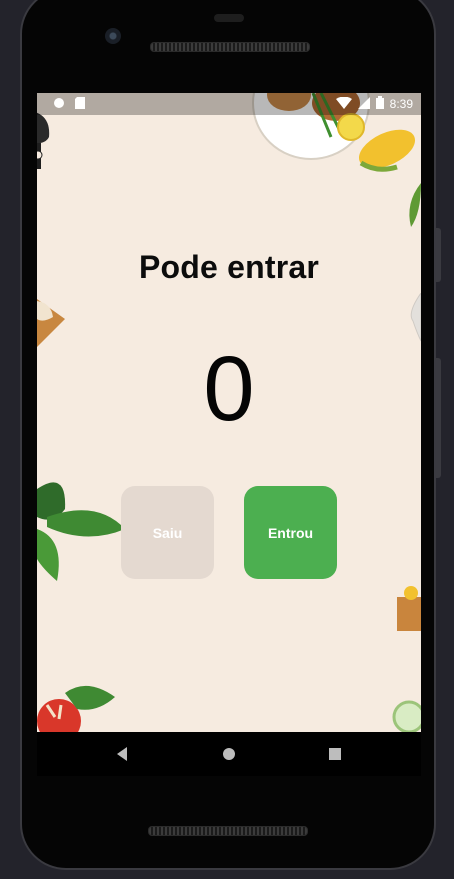  What do you see at coordinates (379, 104) in the screenshot?
I see `battery-icon` at bounding box center [379, 104].